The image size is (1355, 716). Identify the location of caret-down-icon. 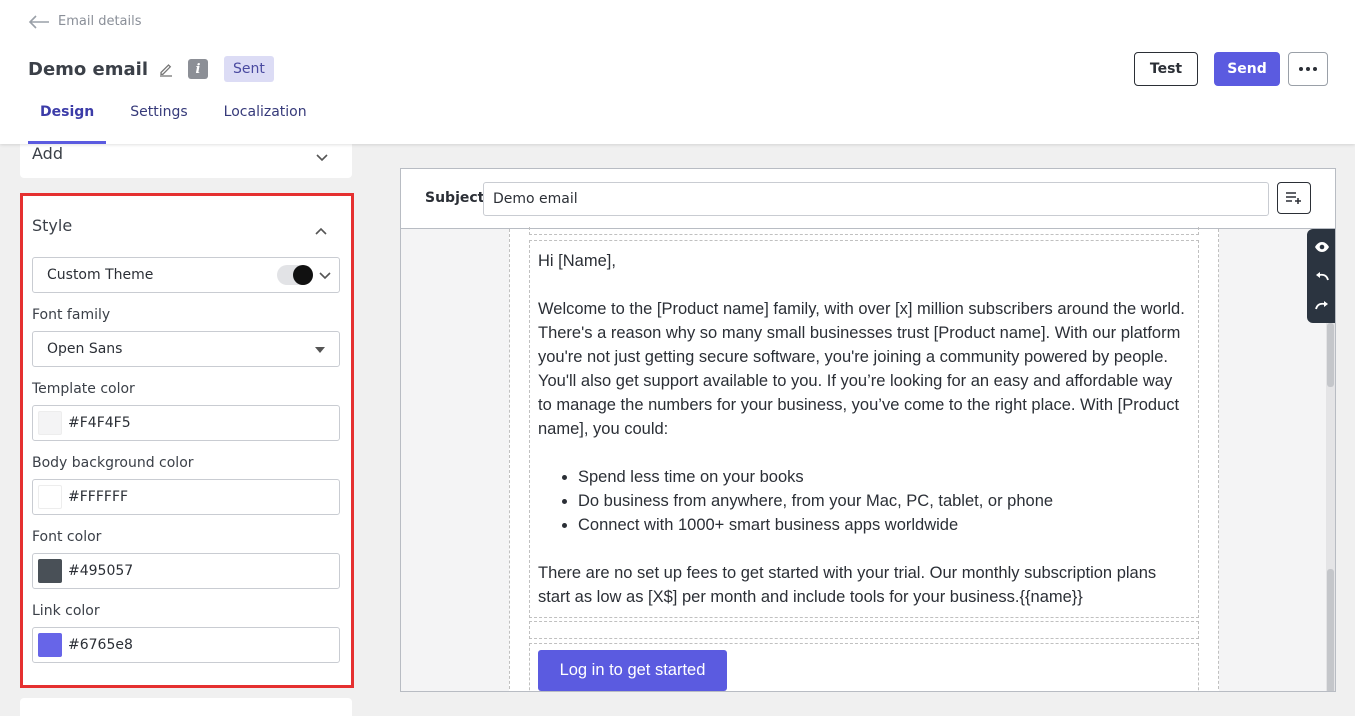
(320, 350).